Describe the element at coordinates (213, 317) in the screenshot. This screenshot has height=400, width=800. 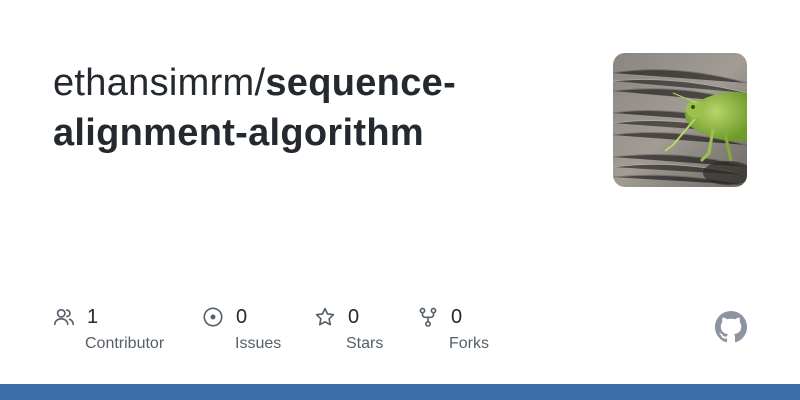
I see `issue-icon` at that location.